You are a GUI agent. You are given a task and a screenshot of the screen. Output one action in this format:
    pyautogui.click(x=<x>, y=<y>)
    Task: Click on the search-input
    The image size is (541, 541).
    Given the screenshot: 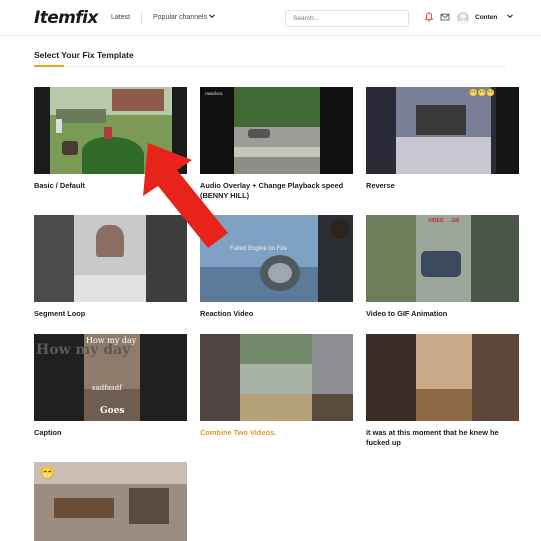 What is the action you would take?
    pyautogui.click(x=347, y=18)
    